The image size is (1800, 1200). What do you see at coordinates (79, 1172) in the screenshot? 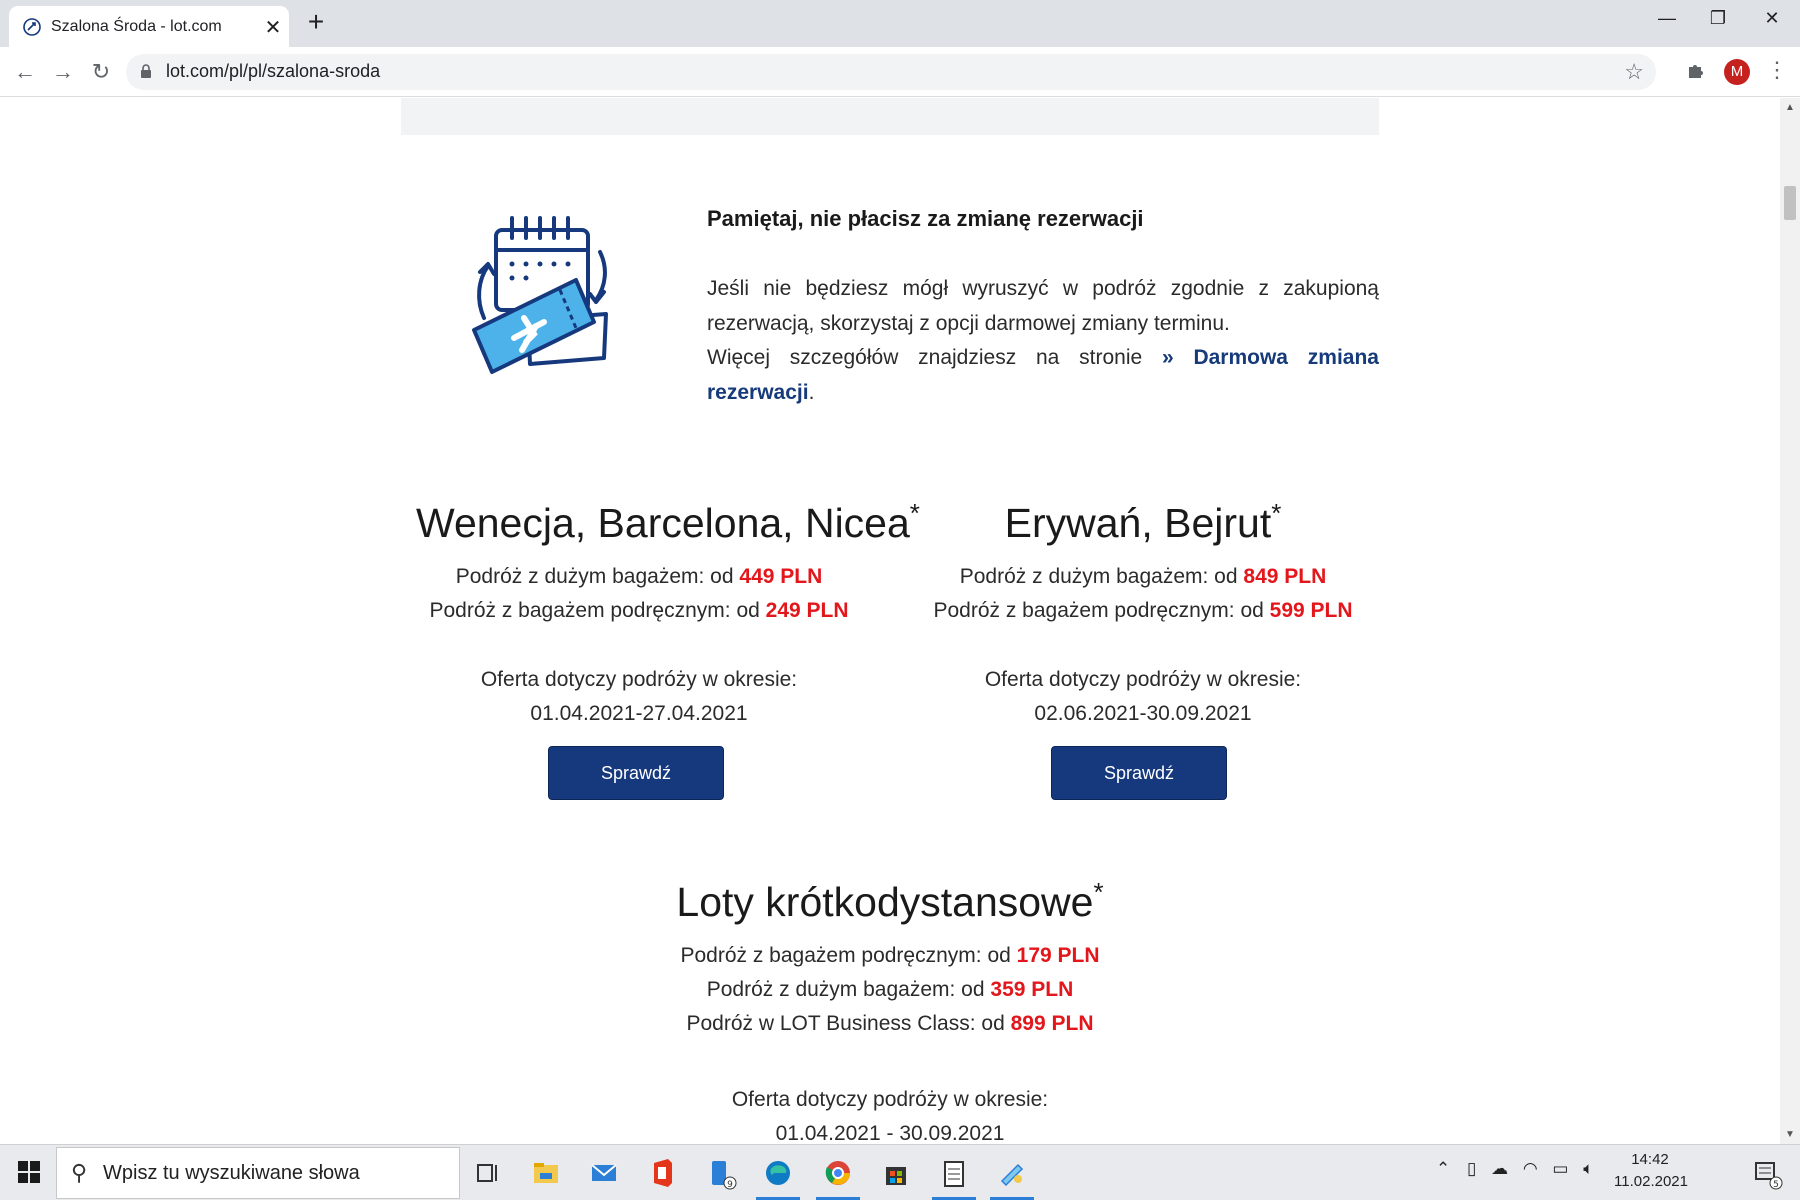
I see `search-icon: ⚲` at bounding box center [79, 1172].